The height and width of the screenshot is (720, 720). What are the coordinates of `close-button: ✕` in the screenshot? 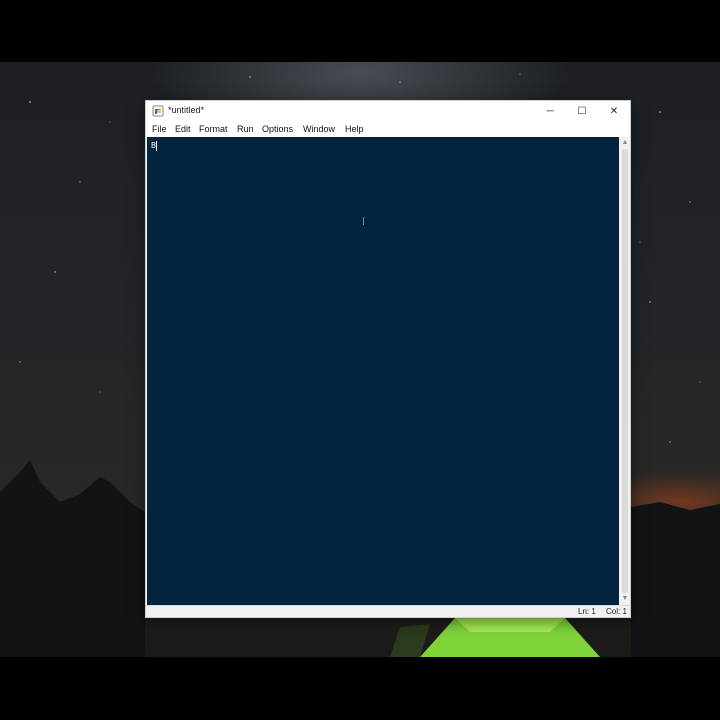 It's located at (614, 111).